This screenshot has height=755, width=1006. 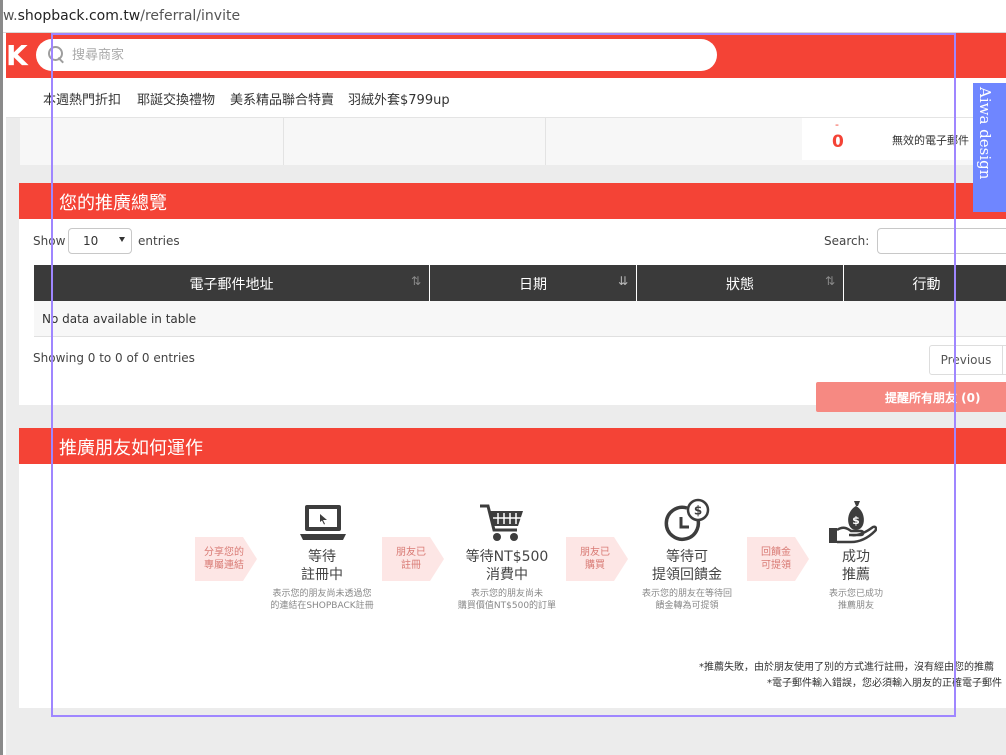 What do you see at coordinates (504, 16) in the screenshot?
I see `address-bar: w.shopback.com.tw/referral/invite` at bounding box center [504, 16].